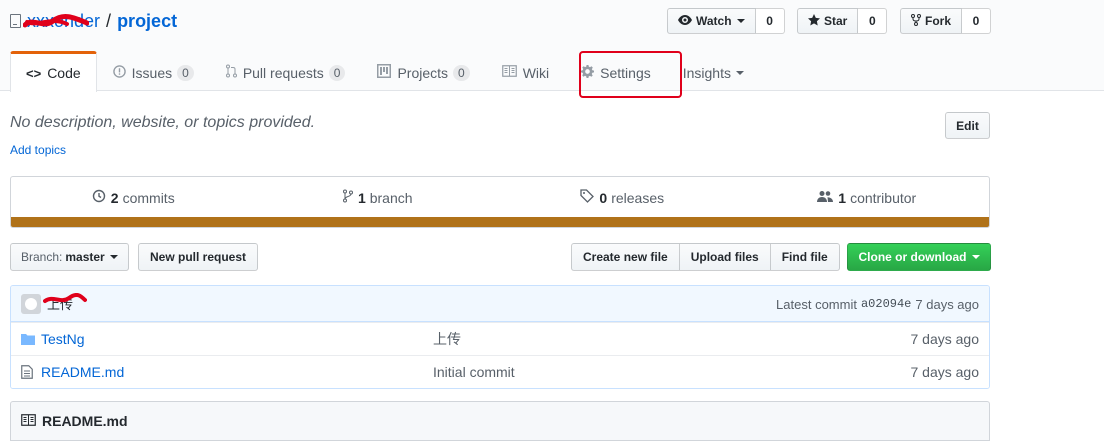 The width and height of the screenshot is (1104, 445). I want to click on tab-projects: Projects 0, so click(423, 71).